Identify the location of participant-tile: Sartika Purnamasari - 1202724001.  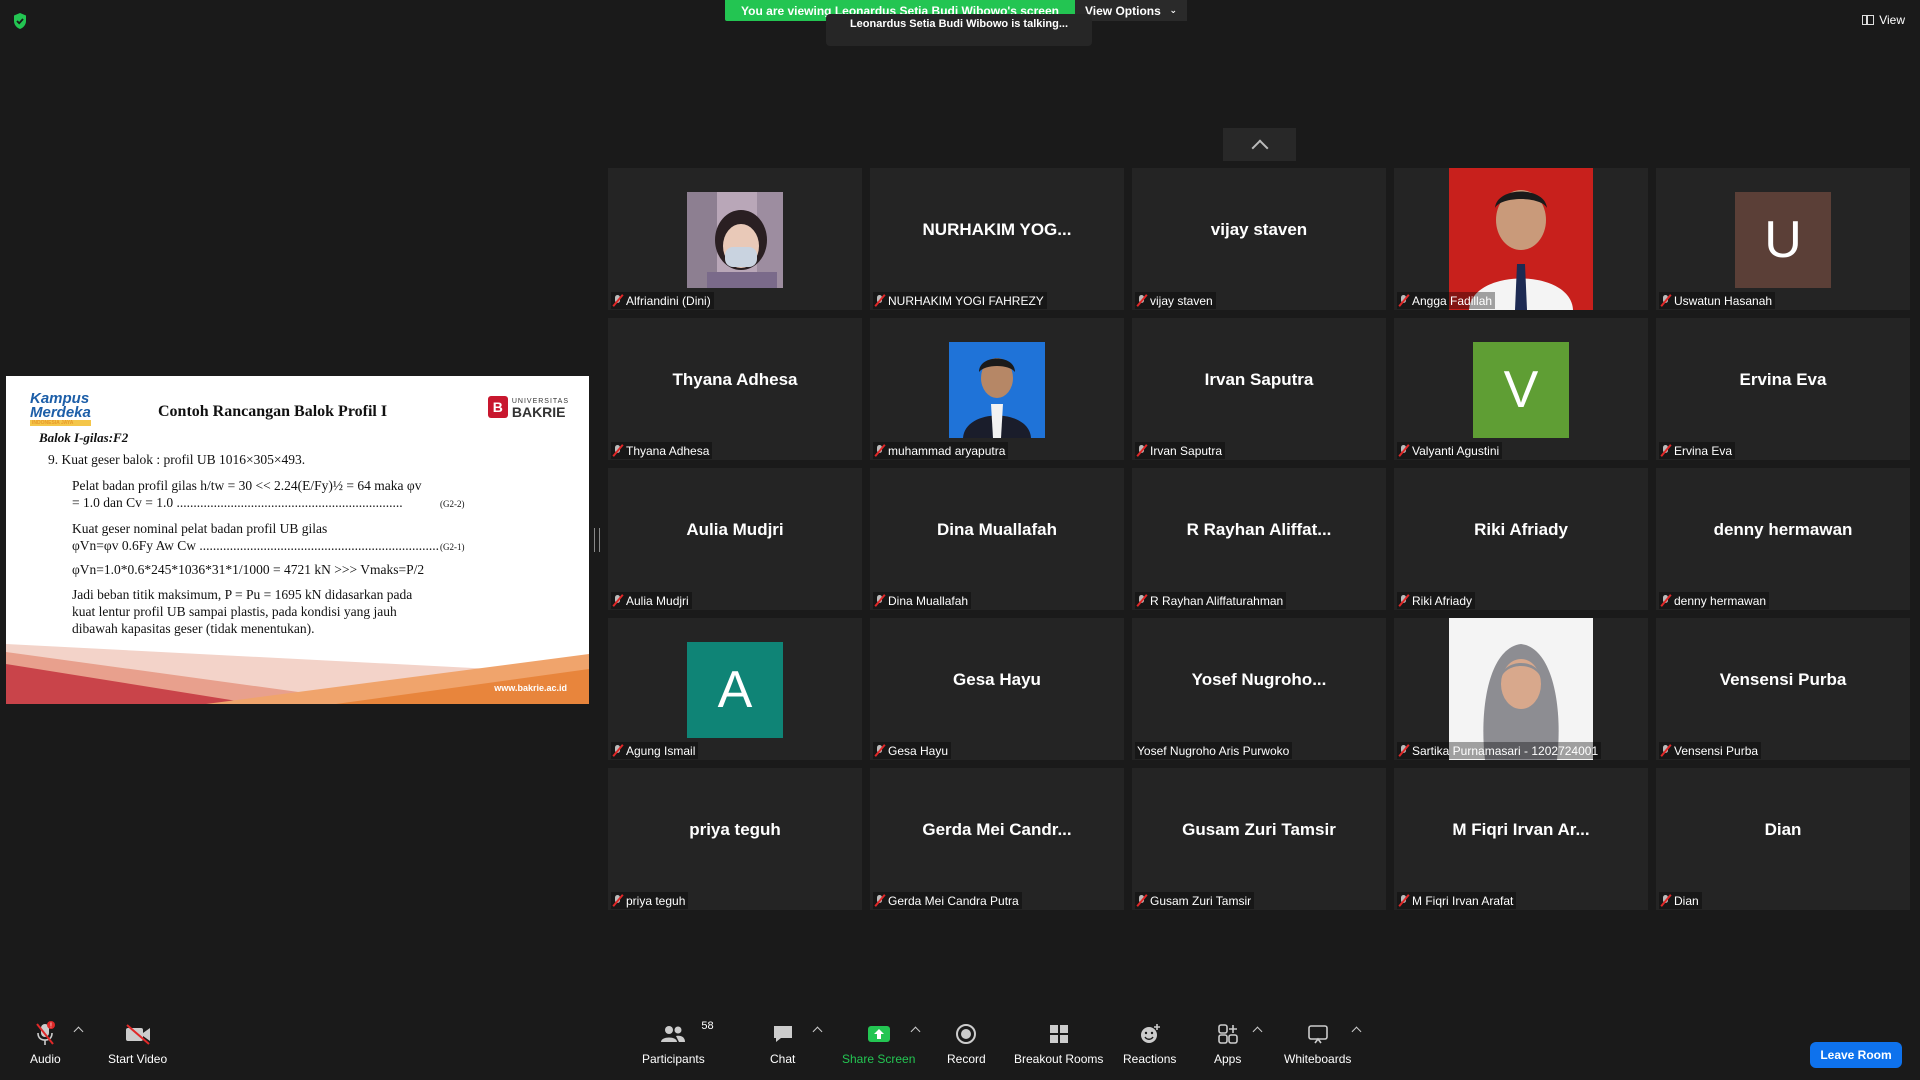
(1521, 689).